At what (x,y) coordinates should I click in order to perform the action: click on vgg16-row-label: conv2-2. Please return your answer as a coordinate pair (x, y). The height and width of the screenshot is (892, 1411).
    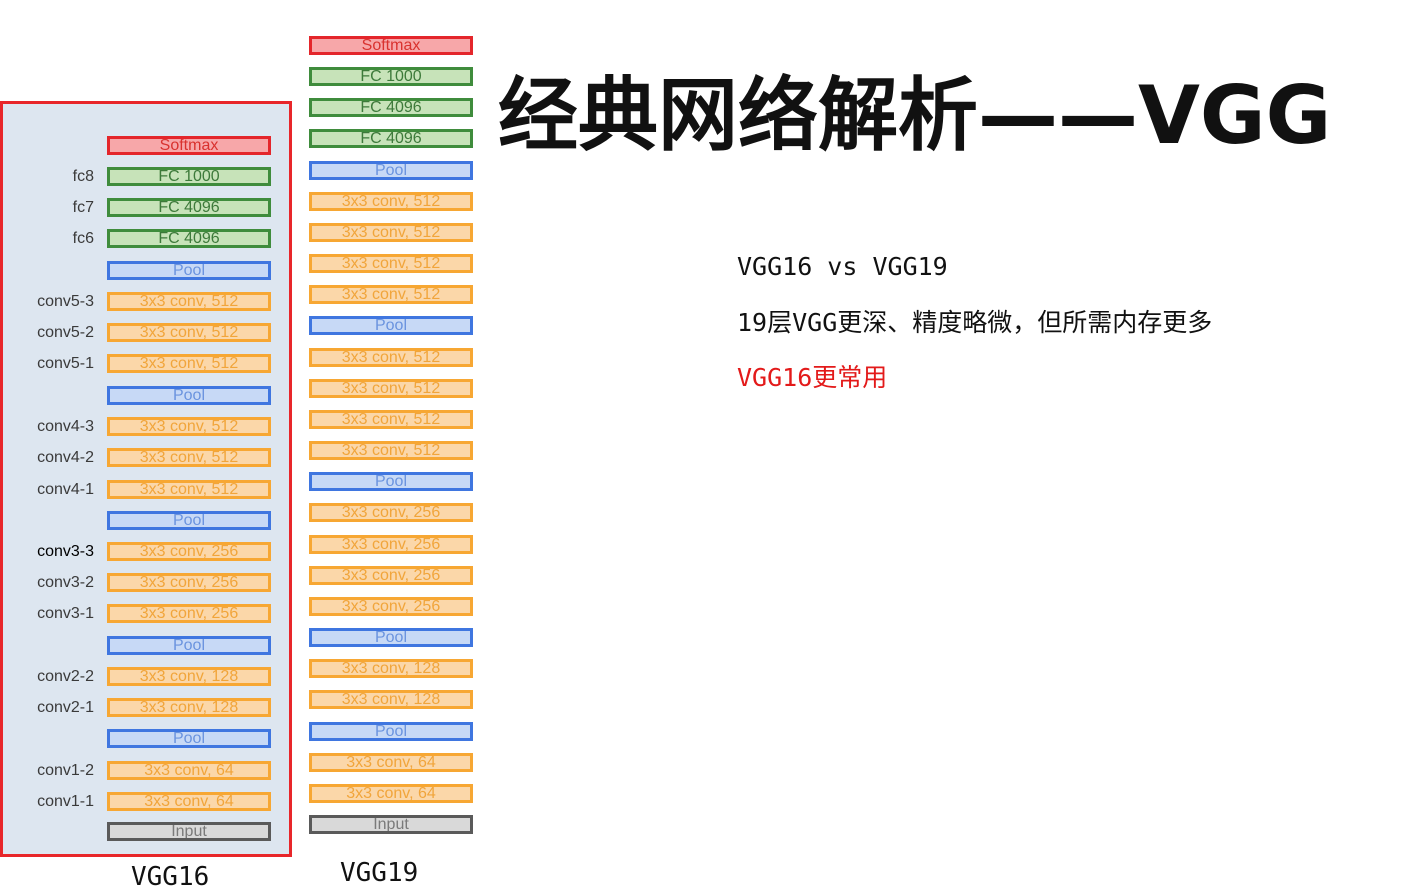
    Looking at the image, I should click on (65, 676).